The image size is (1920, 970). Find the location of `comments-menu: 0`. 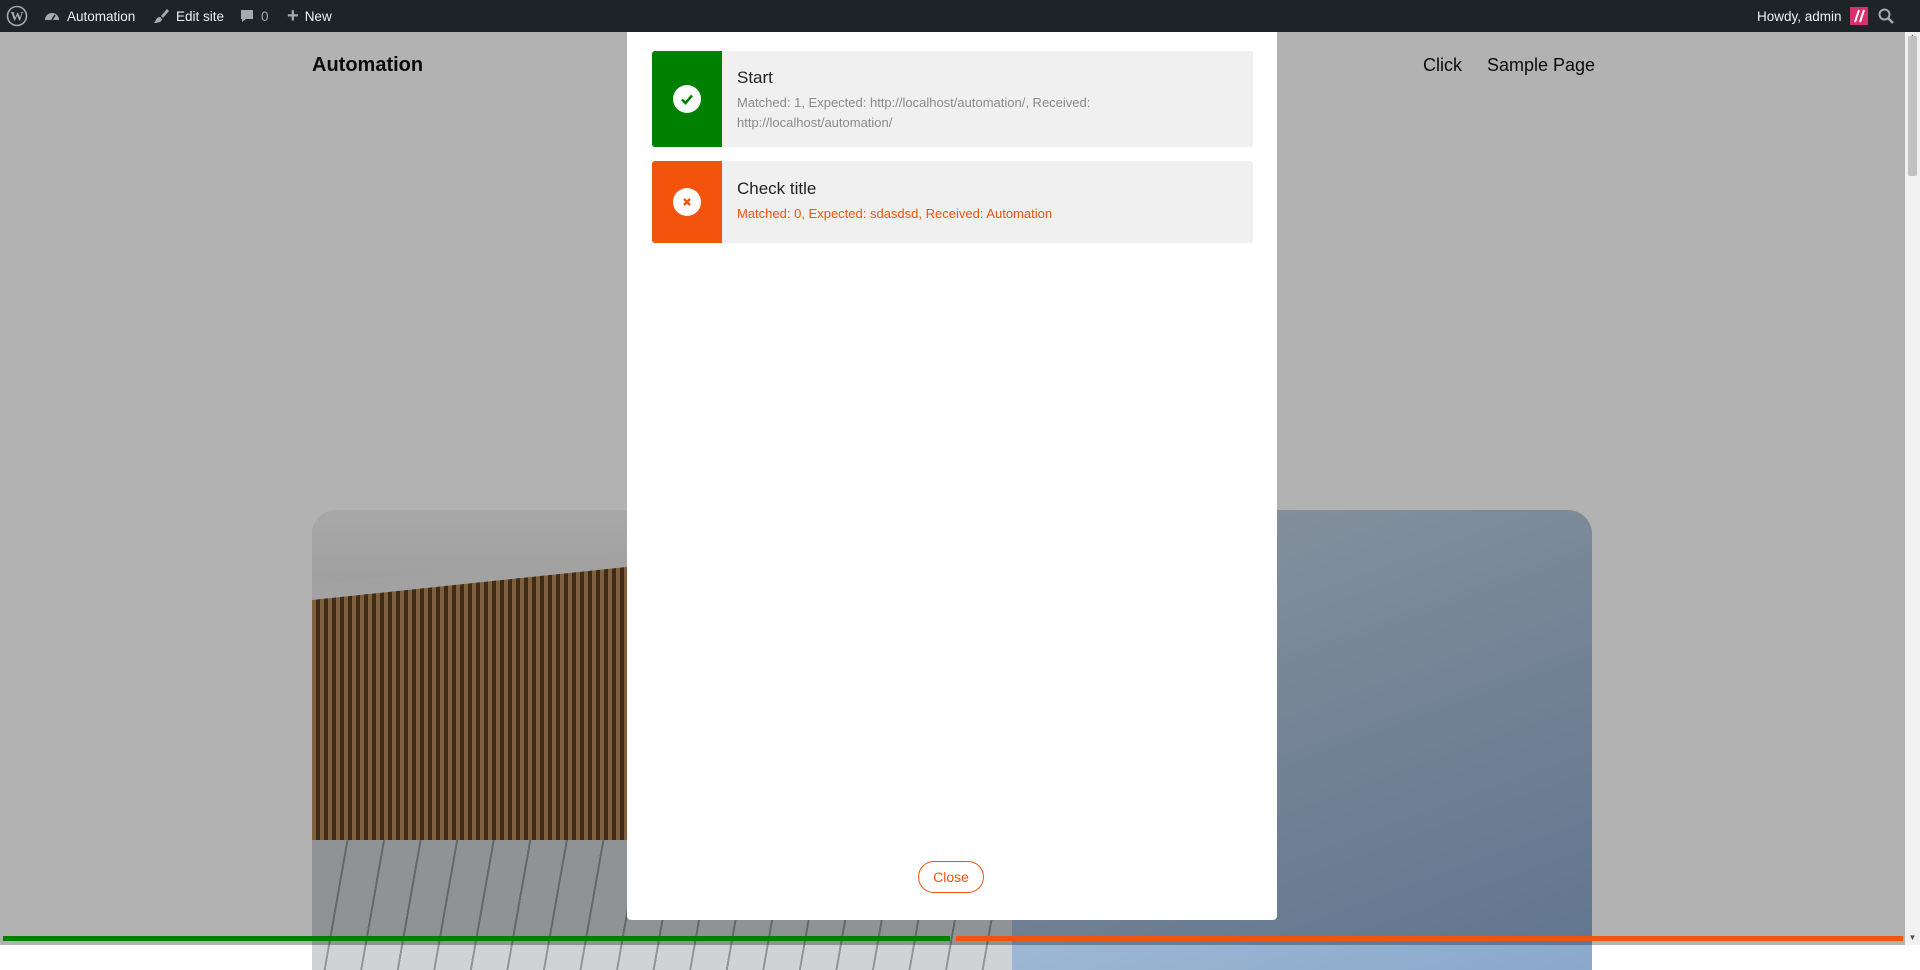

comments-menu: 0 is located at coordinates (254, 16).